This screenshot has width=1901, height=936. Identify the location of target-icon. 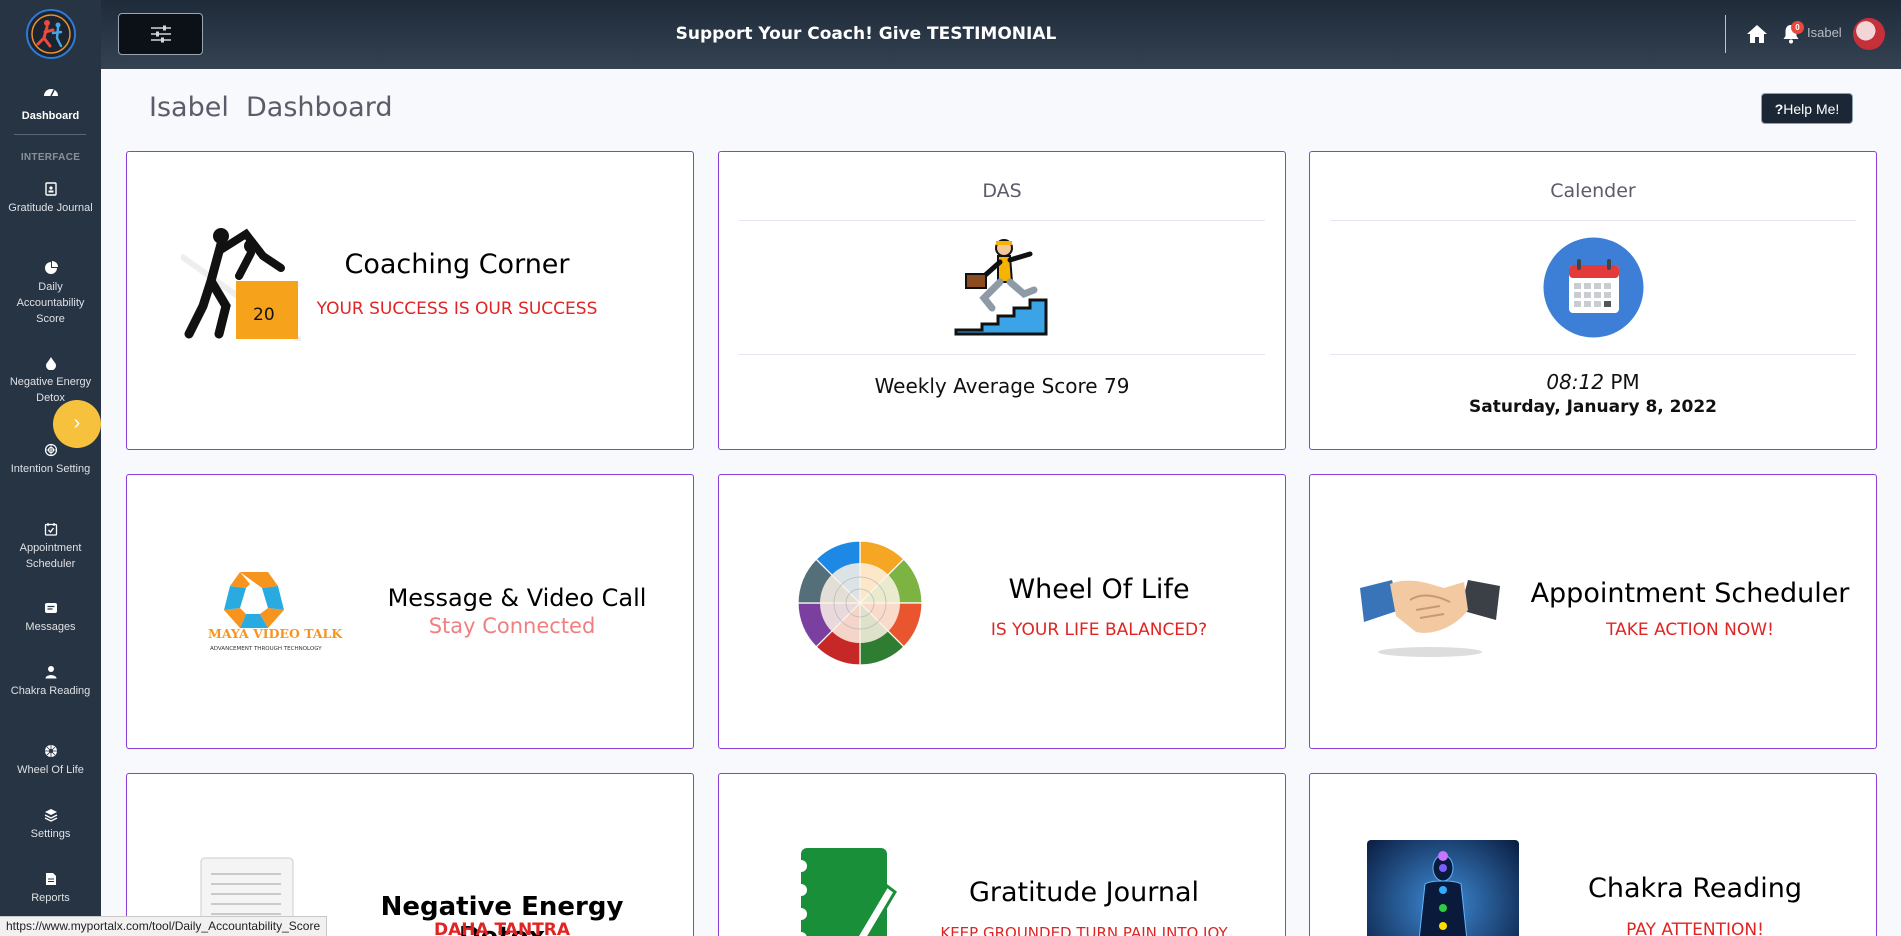
(50, 450).